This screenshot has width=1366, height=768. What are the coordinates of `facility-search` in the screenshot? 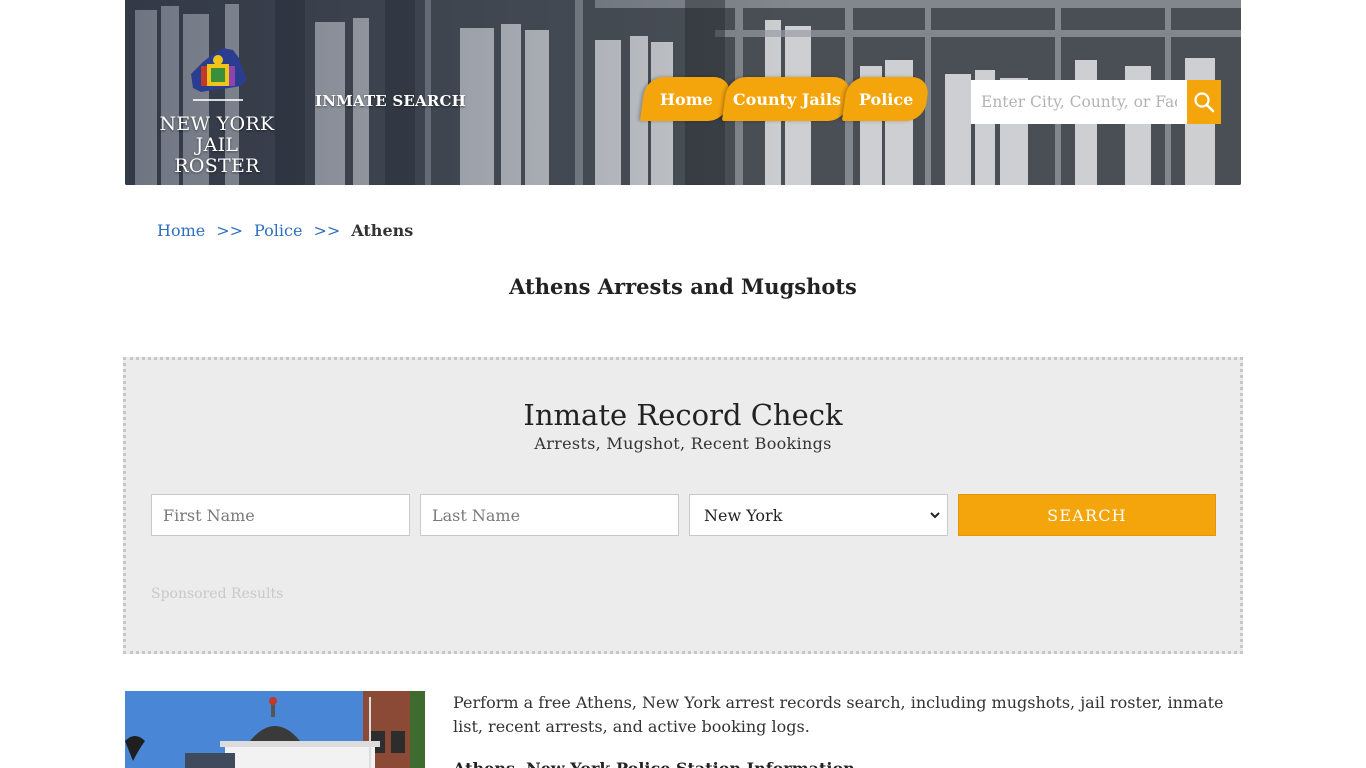 It's located at (1096, 102).